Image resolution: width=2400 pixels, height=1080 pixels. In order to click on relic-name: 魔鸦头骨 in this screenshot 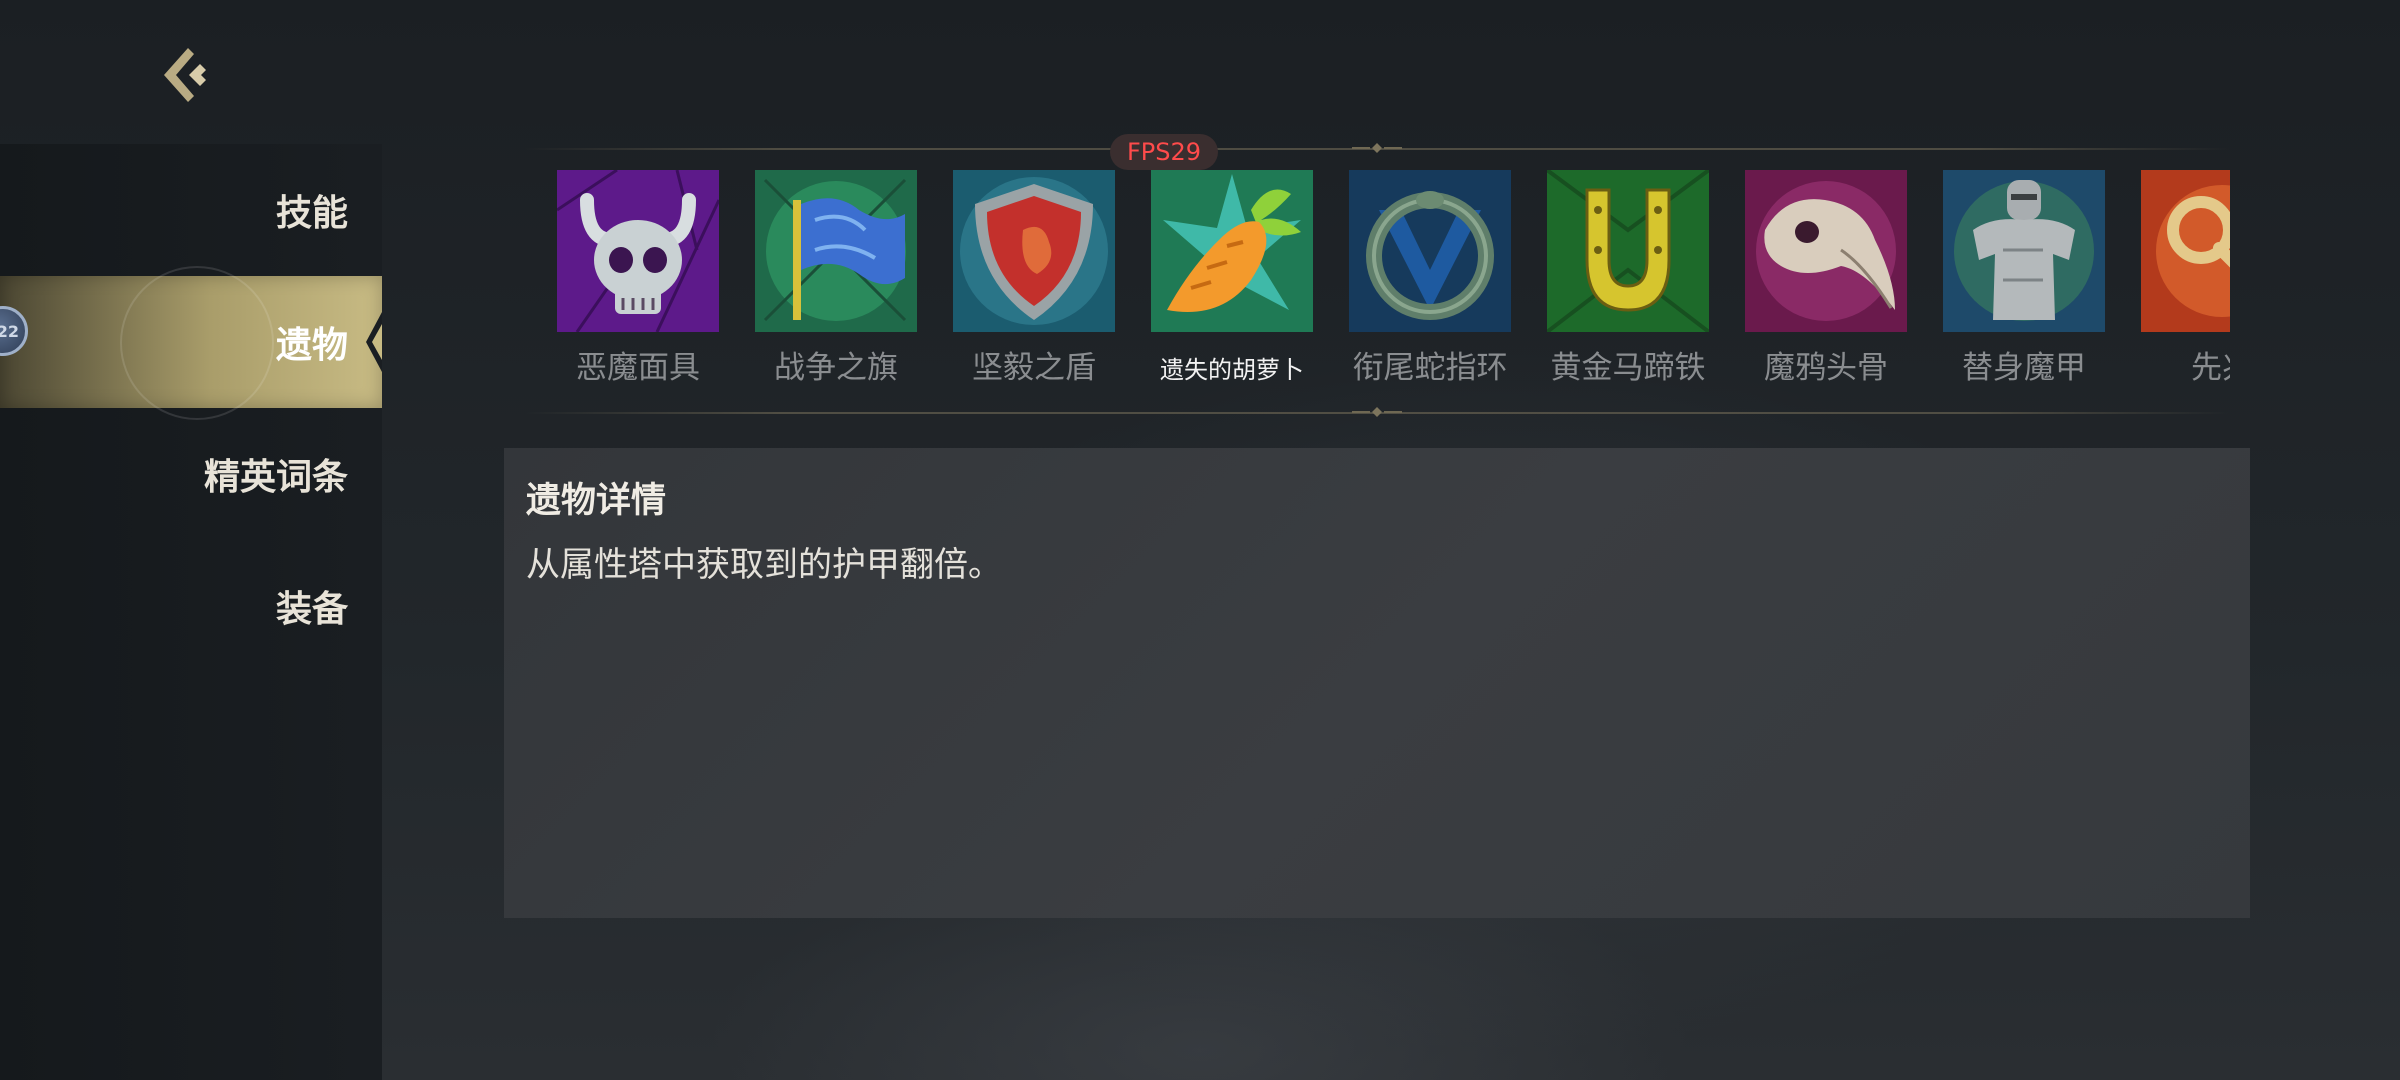, I will do `click(1826, 368)`.